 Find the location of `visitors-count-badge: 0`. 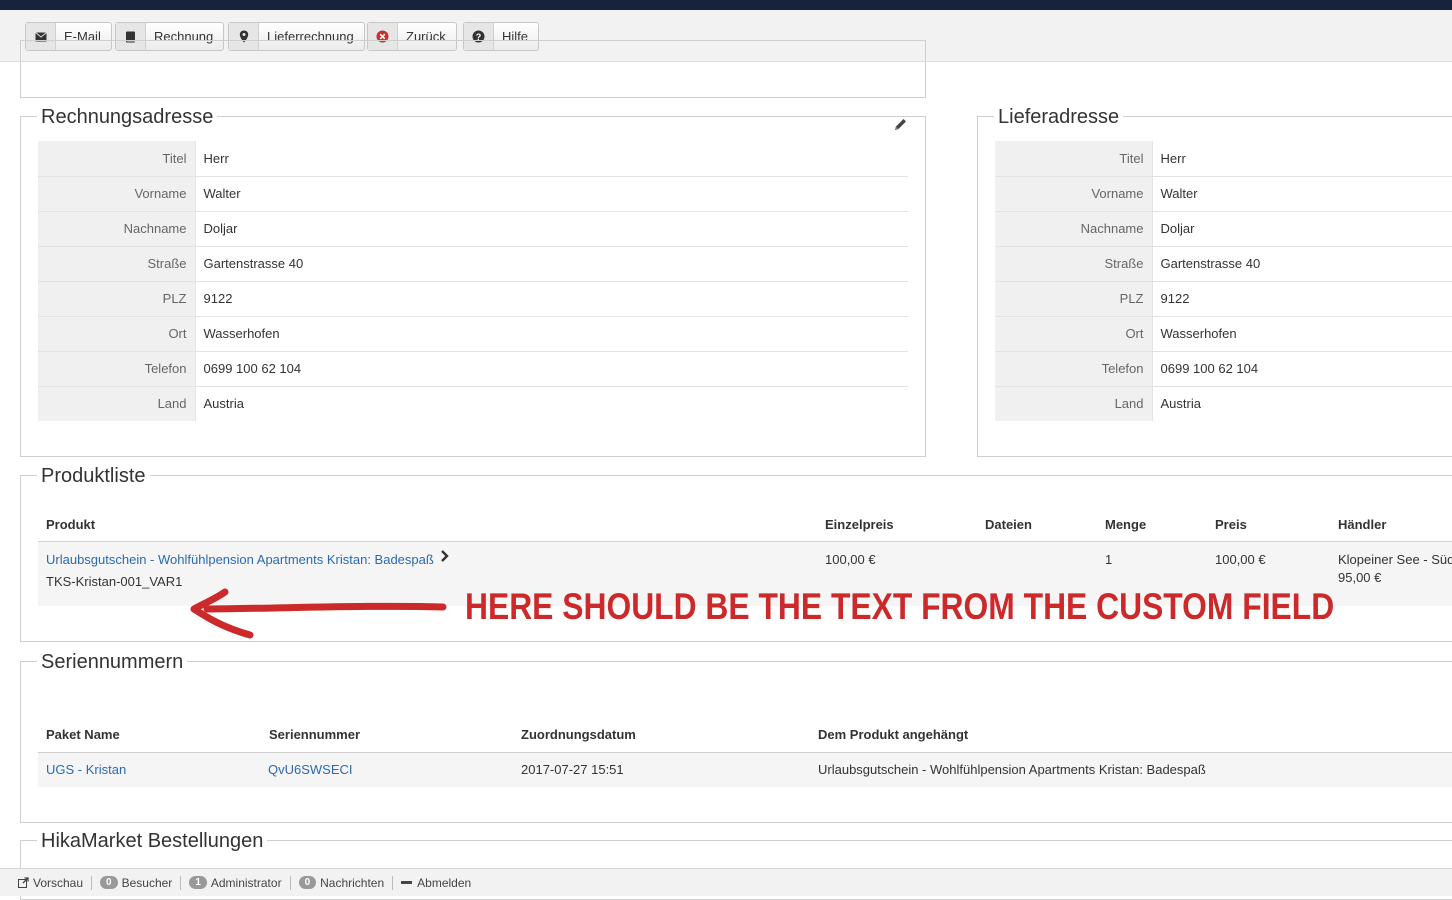

visitors-count-badge: 0 is located at coordinates (109, 882).